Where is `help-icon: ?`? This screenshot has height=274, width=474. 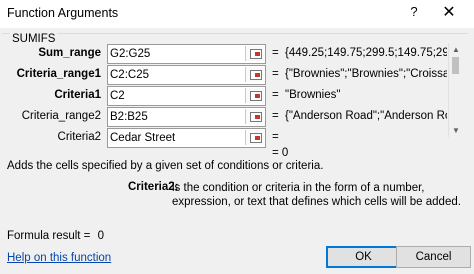
help-icon: ? is located at coordinates (414, 11).